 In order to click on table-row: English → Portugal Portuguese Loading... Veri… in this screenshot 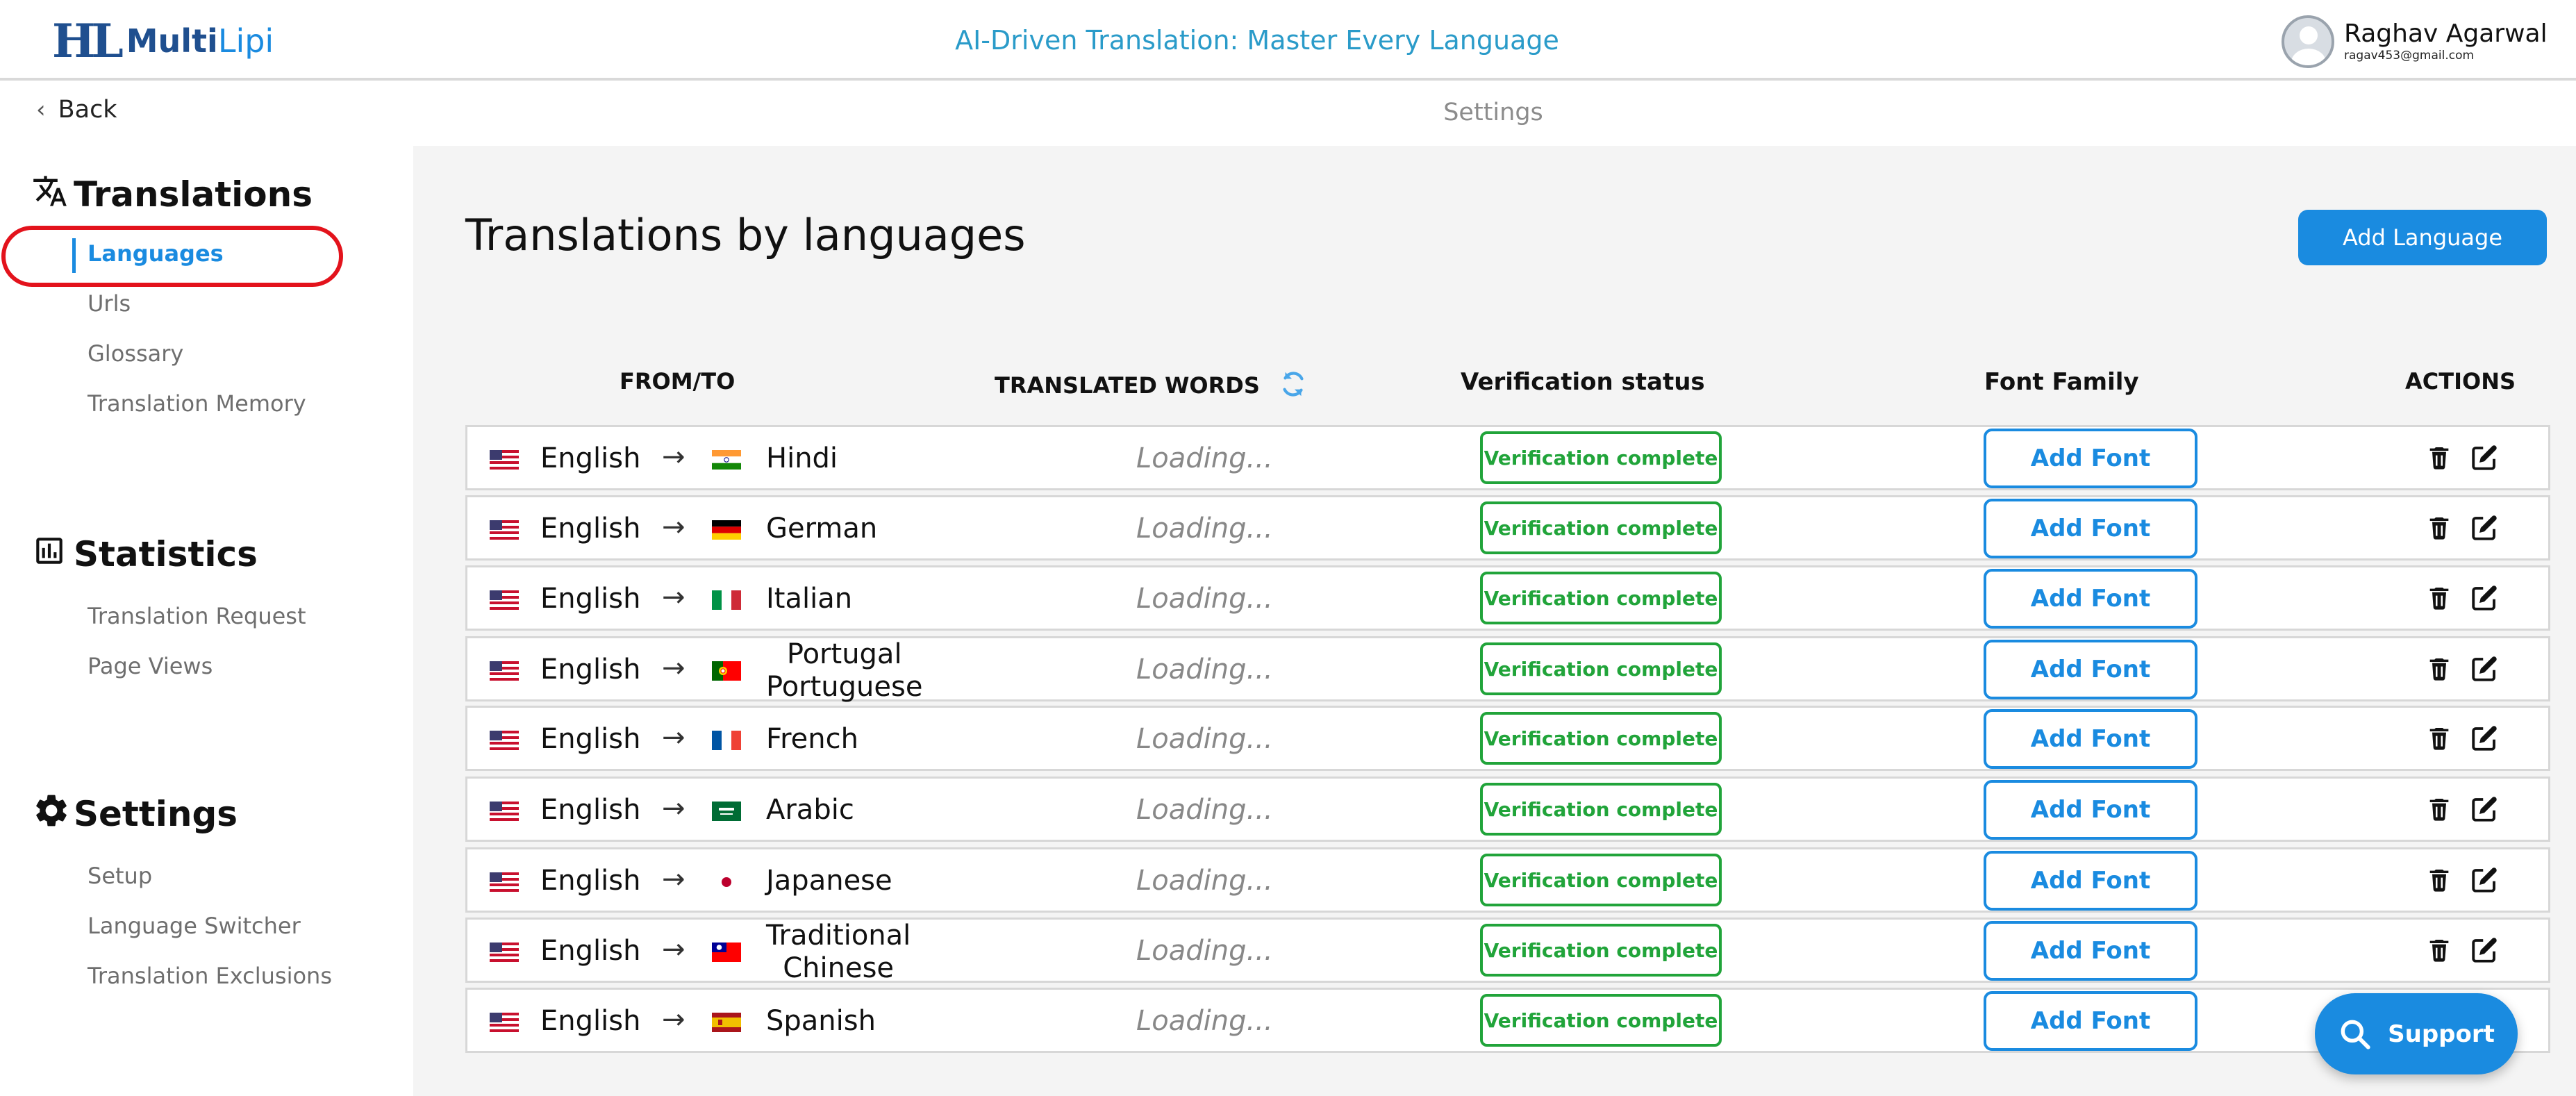, I will do `click(1507, 669)`.